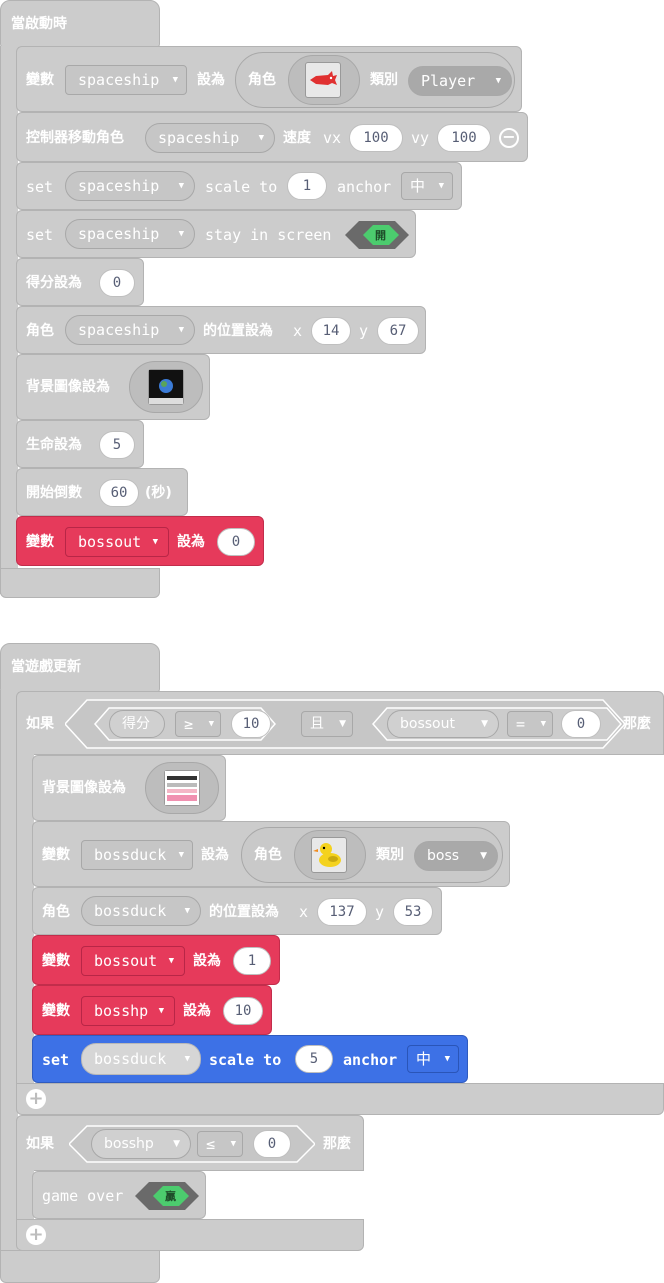 Image resolution: width=664 pixels, height=1283 pixels. Describe the element at coordinates (130, 330) in the screenshot. I see `pos-sprite-dropdown: spaceship ▼` at that location.